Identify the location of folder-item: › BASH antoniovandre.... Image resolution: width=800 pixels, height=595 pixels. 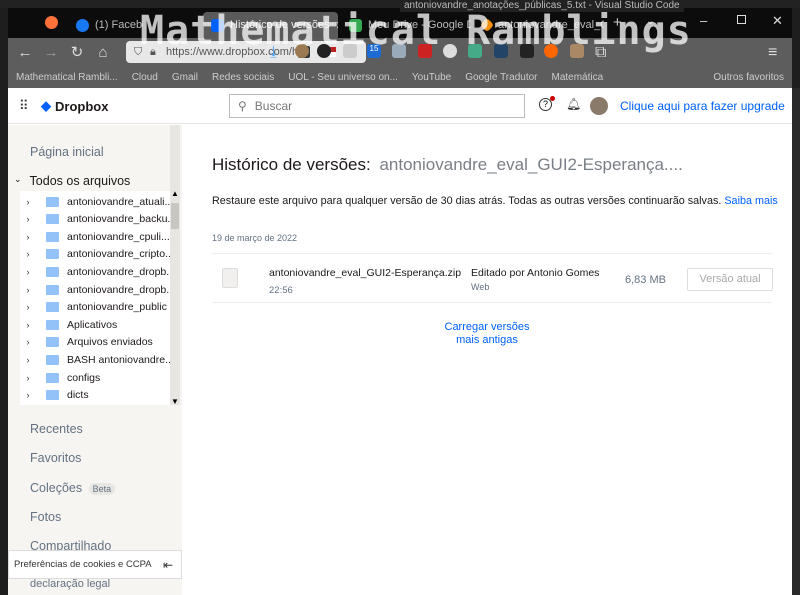
(97, 359).